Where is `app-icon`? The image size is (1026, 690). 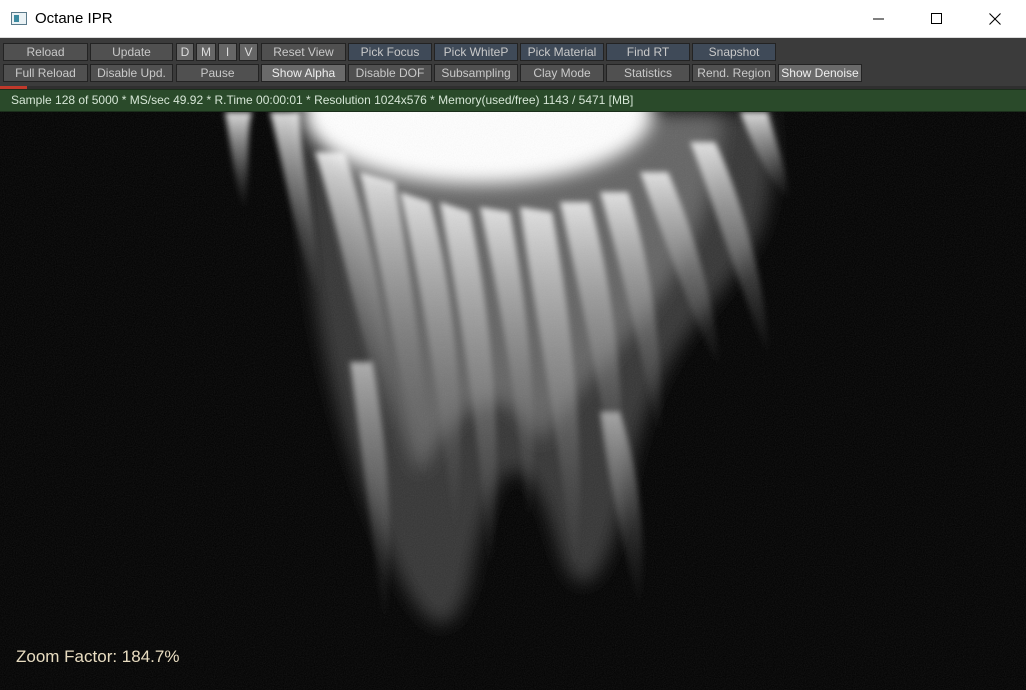 app-icon is located at coordinates (19, 18).